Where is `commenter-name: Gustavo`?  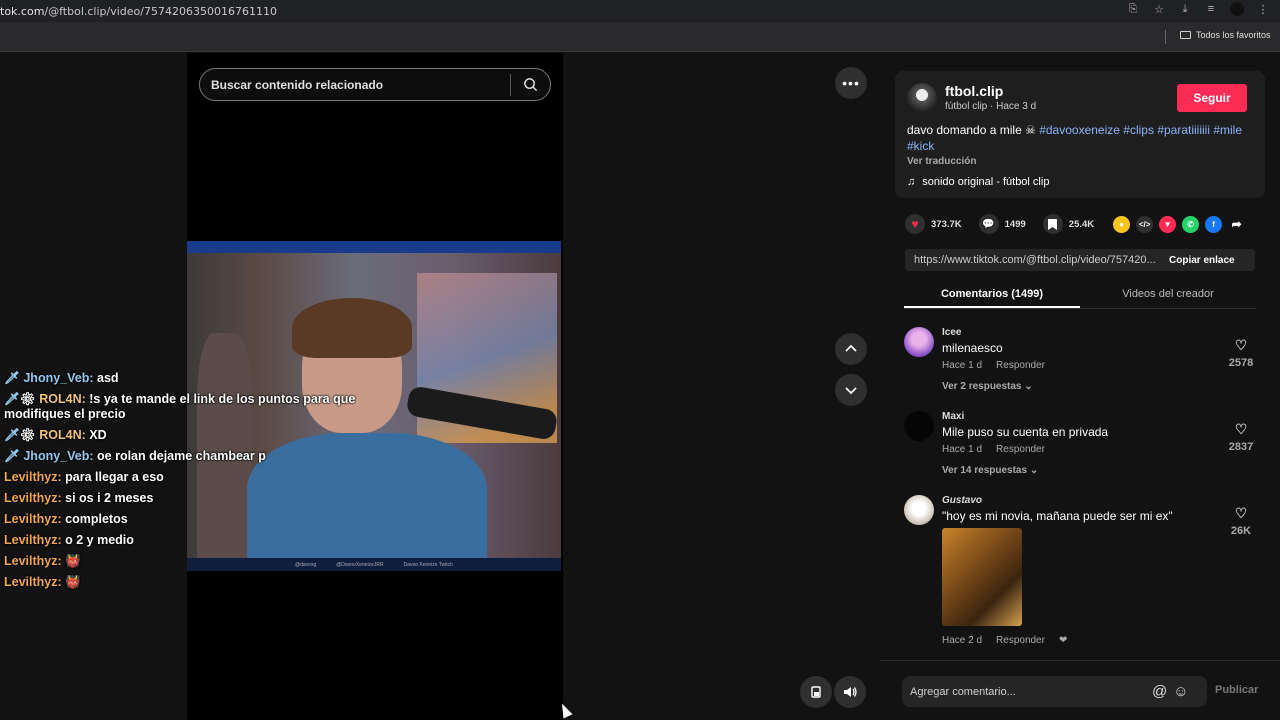
commenter-name: Gustavo is located at coordinates (962, 500).